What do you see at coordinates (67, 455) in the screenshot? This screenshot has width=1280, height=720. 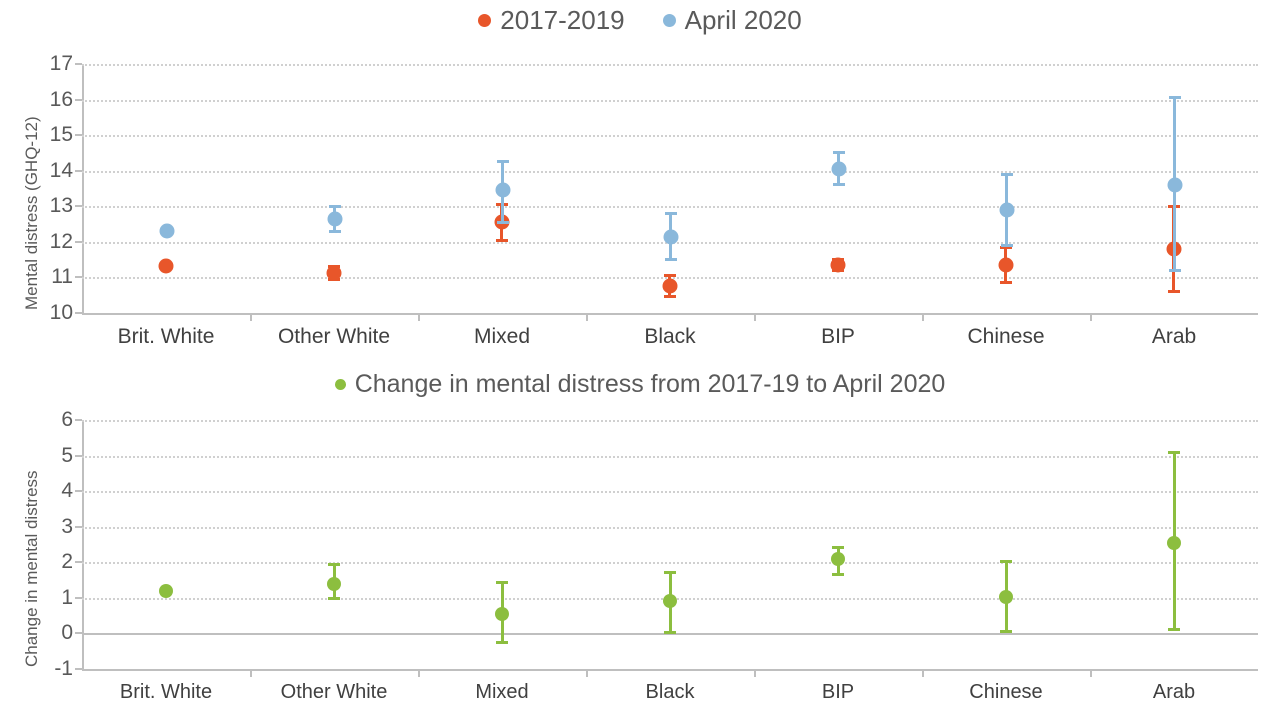 I see `y-axis-tick-label: 5` at bounding box center [67, 455].